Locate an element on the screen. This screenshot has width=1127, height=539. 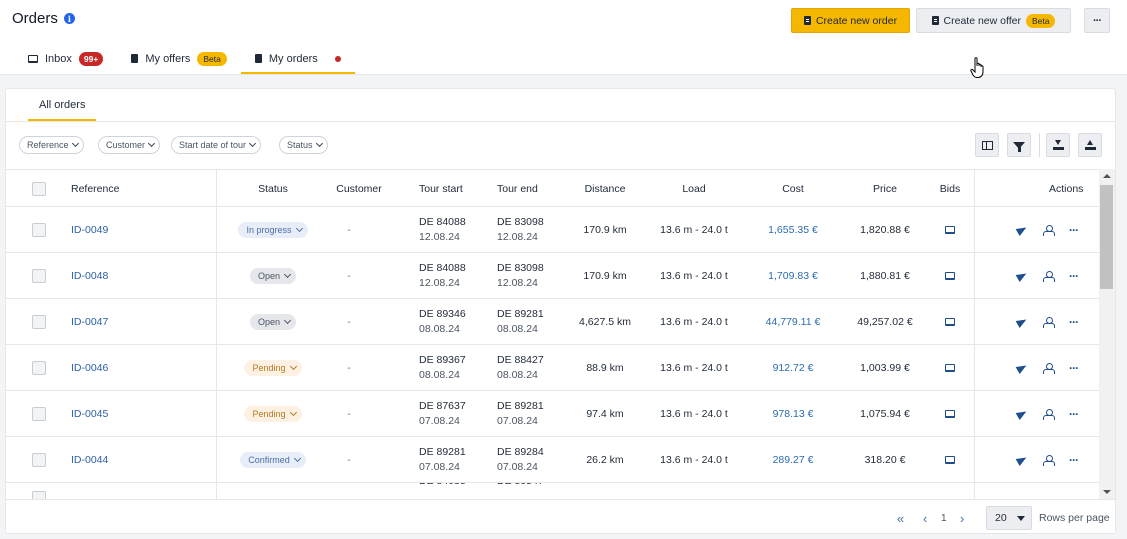
rows-per-page-select: 20 is located at coordinates (1009, 518).